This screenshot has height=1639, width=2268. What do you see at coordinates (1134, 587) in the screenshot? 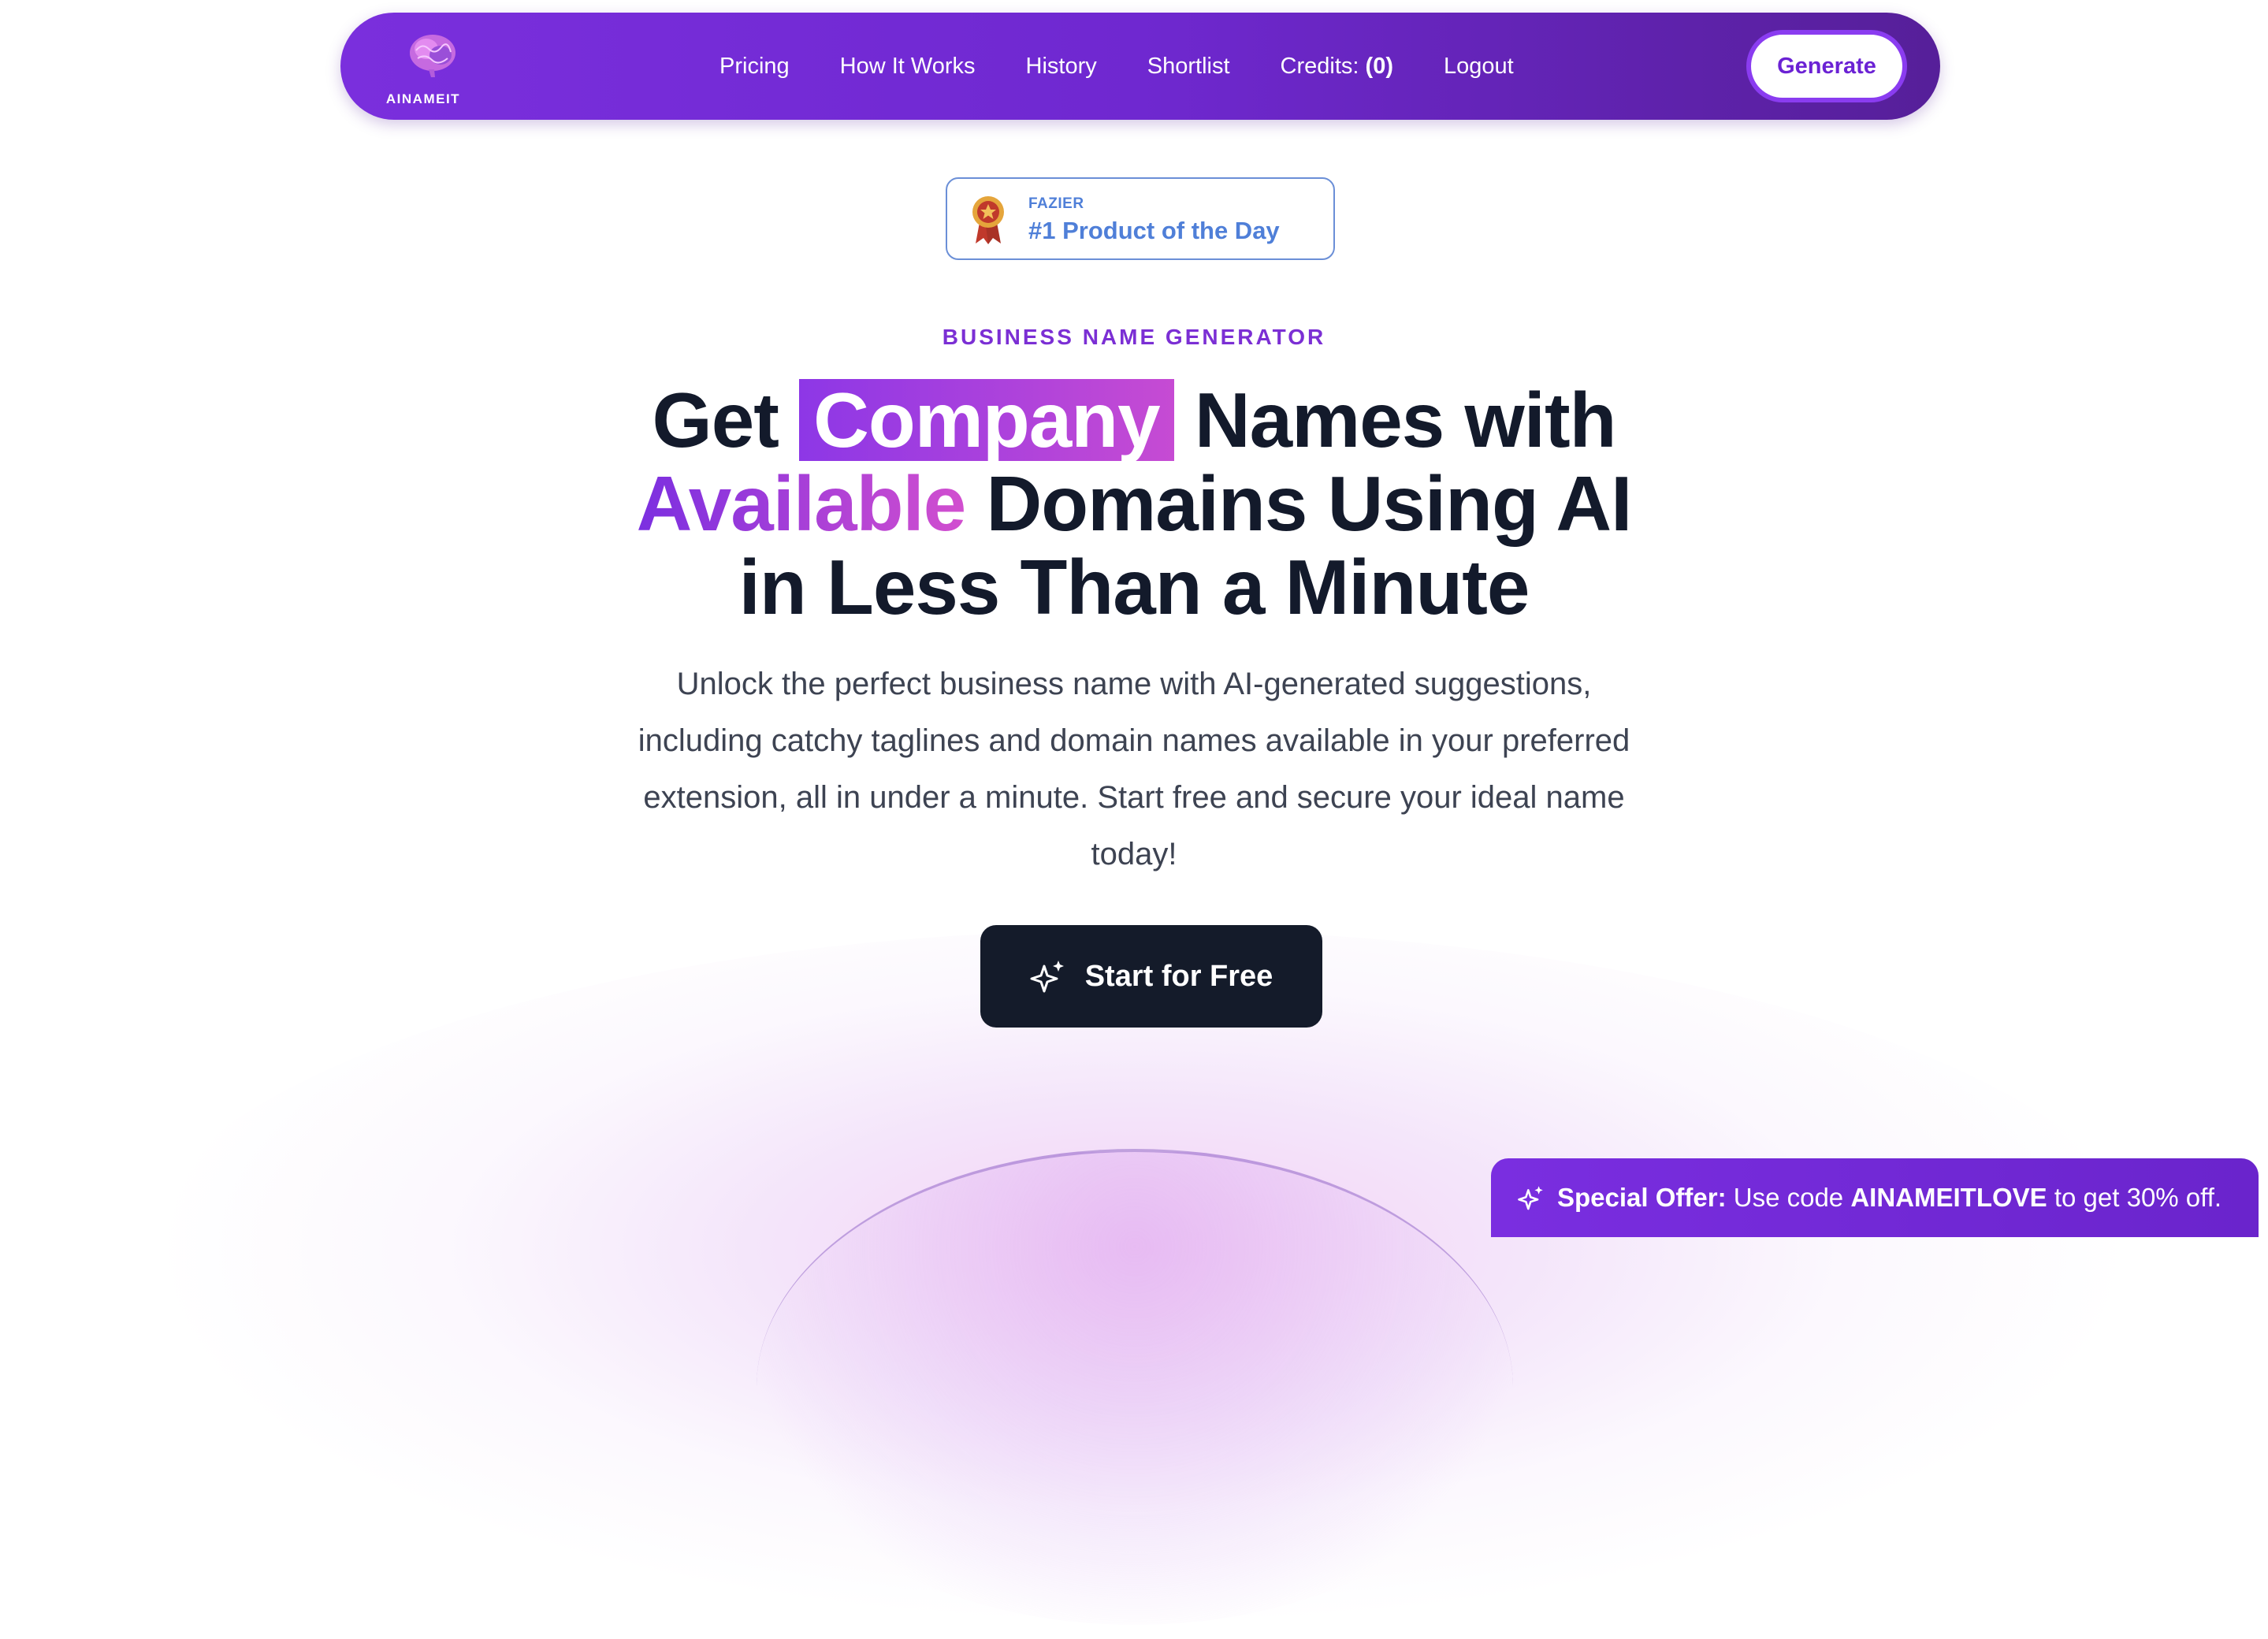
I see `headline-line-3: in Less Than a Minute` at bounding box center [1134, 587].